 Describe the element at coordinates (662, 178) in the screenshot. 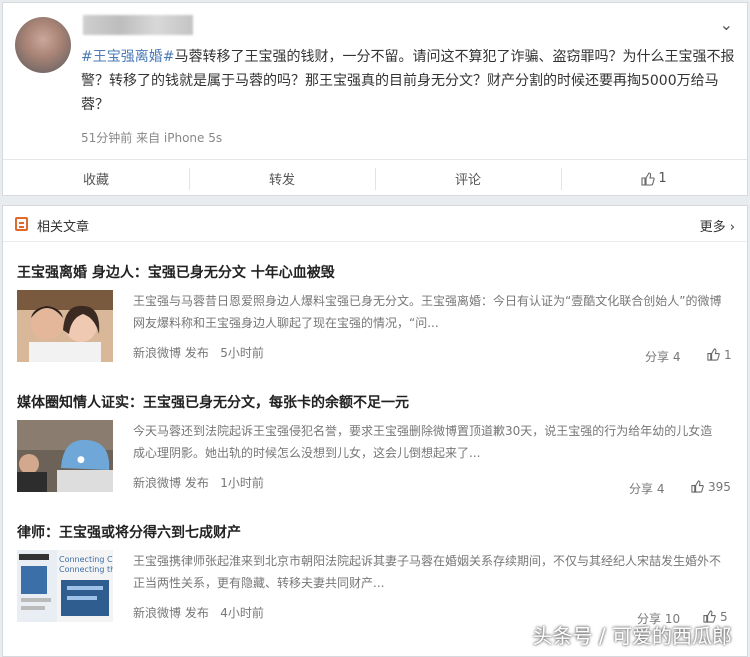

I see `like-count: 1` at that location.